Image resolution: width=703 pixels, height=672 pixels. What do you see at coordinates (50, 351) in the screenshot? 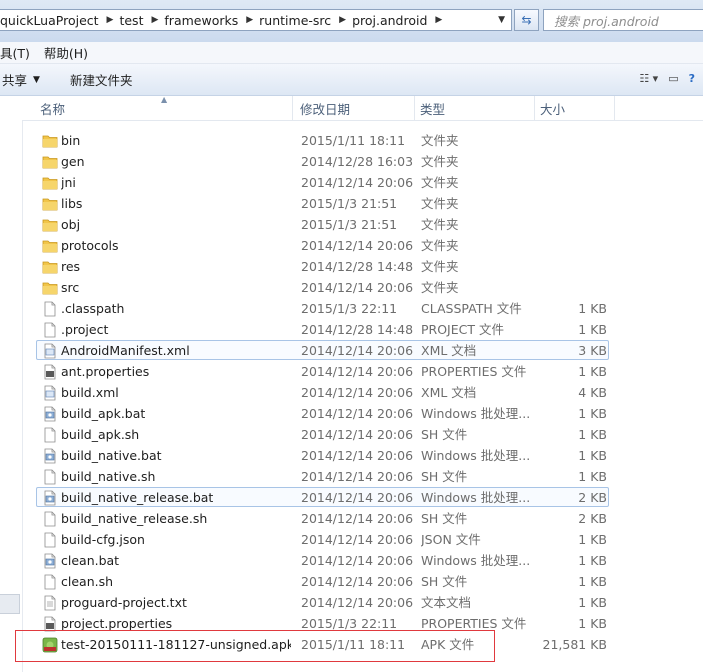
I see `xml-file-icon` at bounding box center [50, 351].